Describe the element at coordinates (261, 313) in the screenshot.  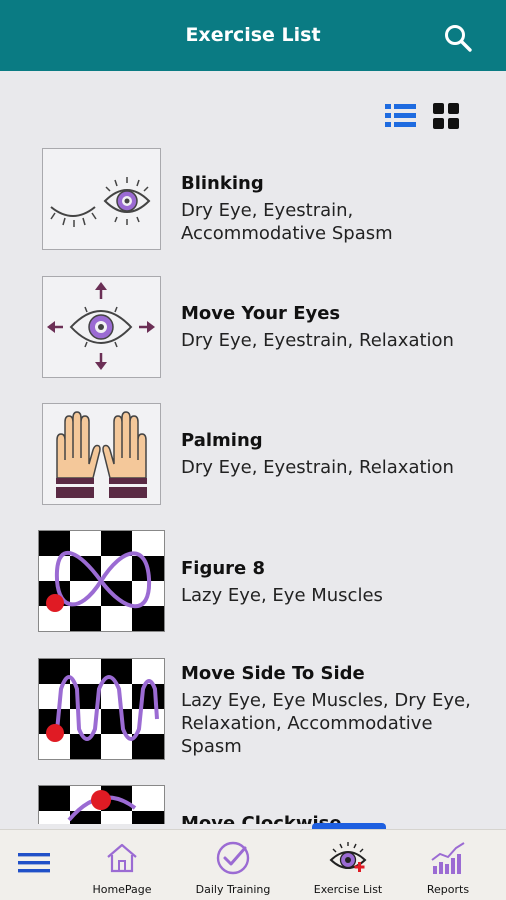
I see `exercise-title: Move Your Eyes` at that location.